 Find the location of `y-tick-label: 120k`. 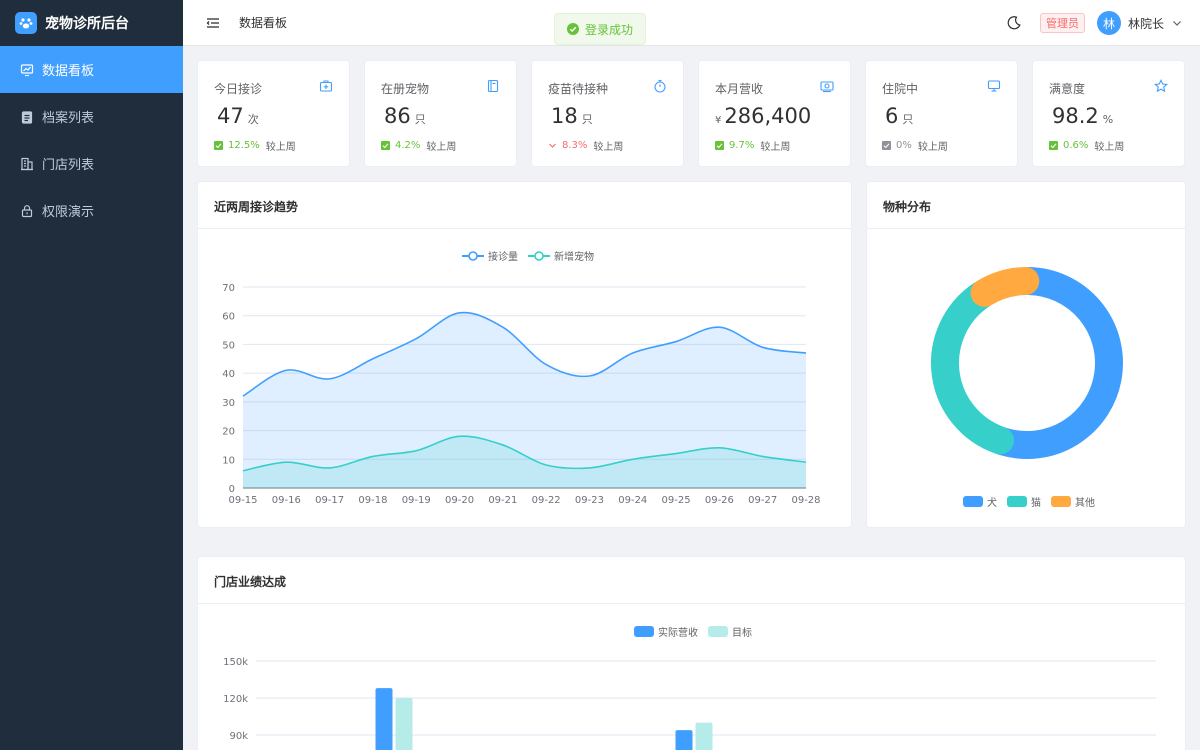

y-tick-label: 120k is located at coordinates (235, 699).